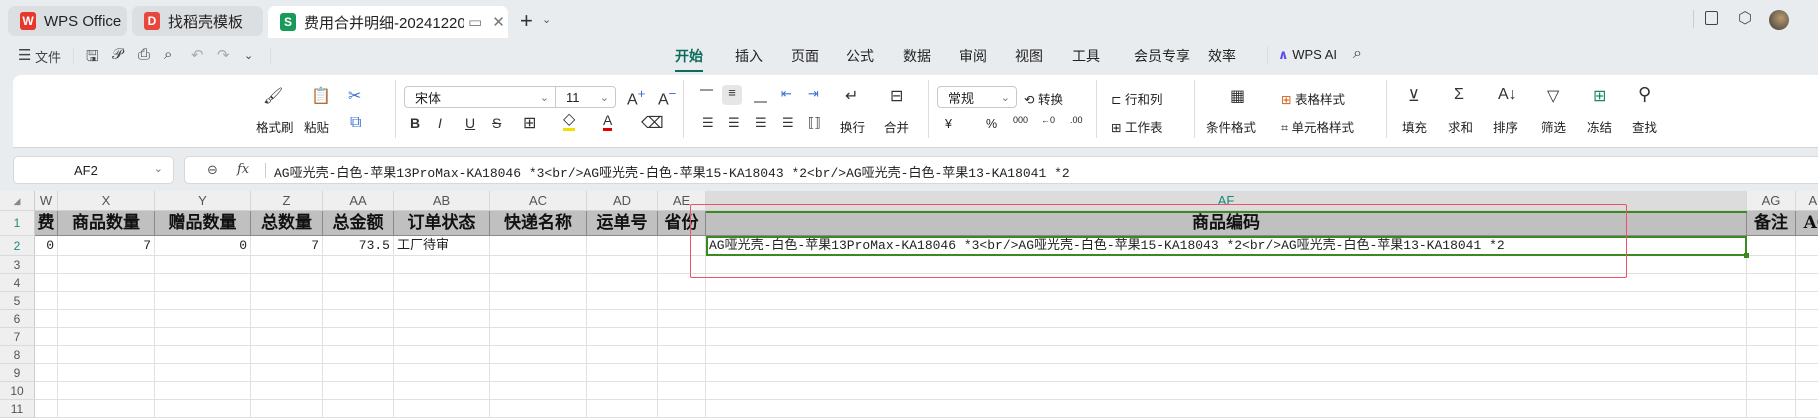  Describe the element at coordinates (896, 96) in the screenshot. I see `merge-icon: ⊟` at that location.